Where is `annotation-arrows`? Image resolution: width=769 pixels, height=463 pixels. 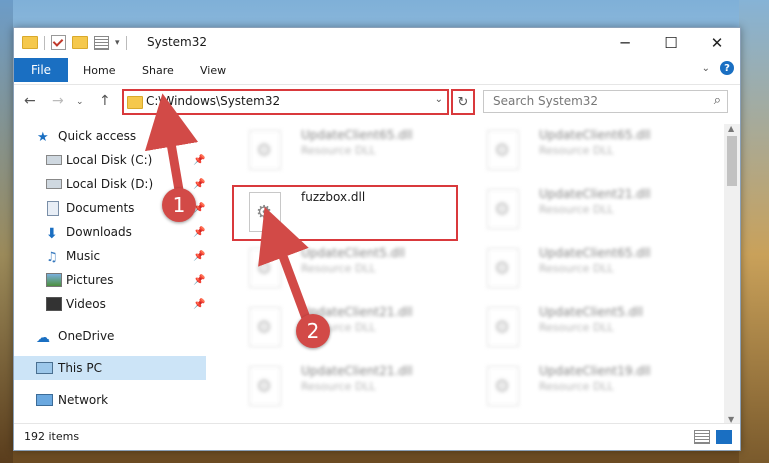 annotation-arrows is located at coordinates (227, 206).